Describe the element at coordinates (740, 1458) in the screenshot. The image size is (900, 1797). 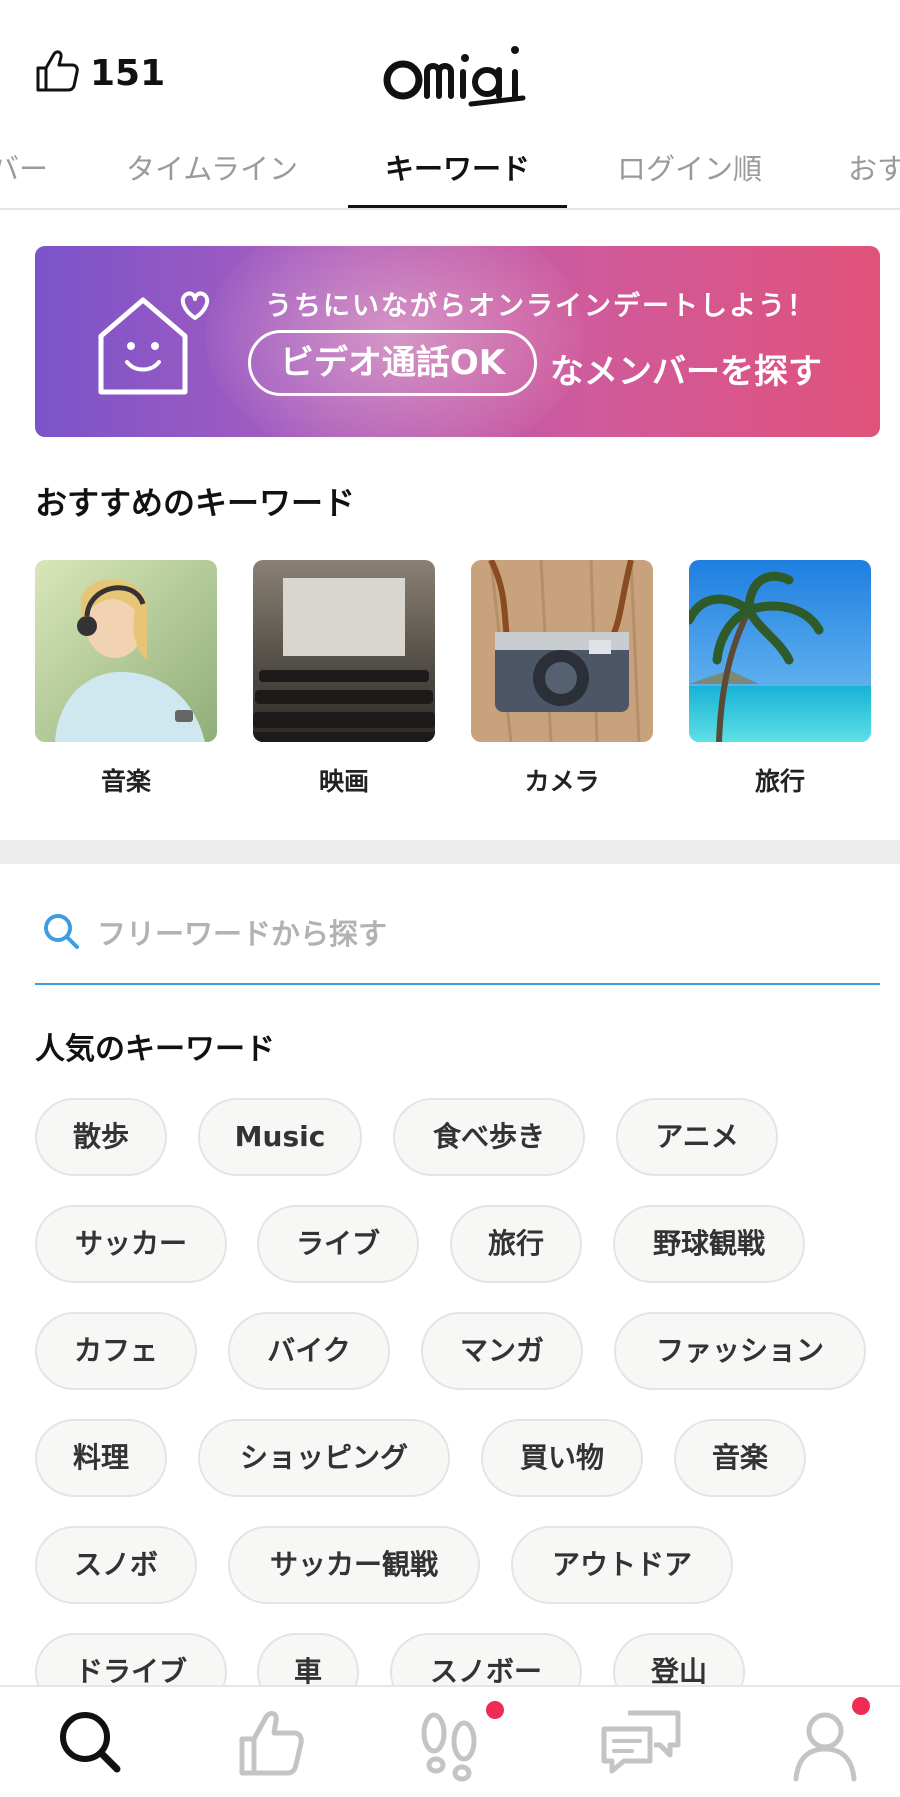
I see `keyword-chip: 音楽` at that location.